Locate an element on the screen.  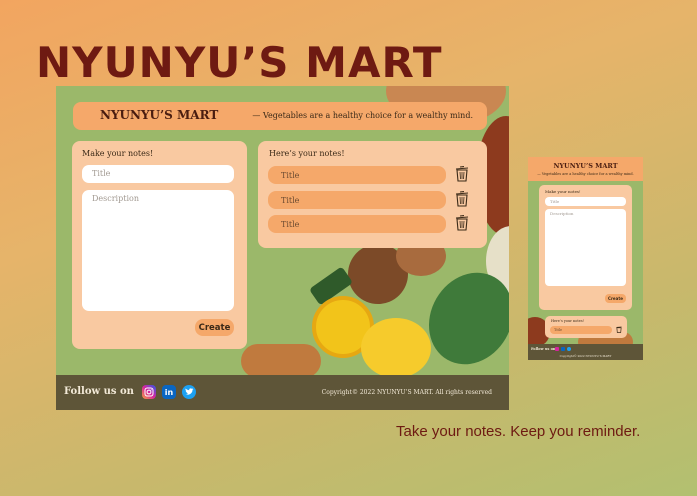
mobile-description-textarea: Description is located at coordinates (585, 247).